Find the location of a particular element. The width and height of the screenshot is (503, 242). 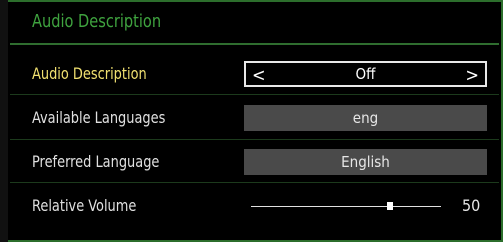

preferred-language-value: English is located at coordinates (365, 162).